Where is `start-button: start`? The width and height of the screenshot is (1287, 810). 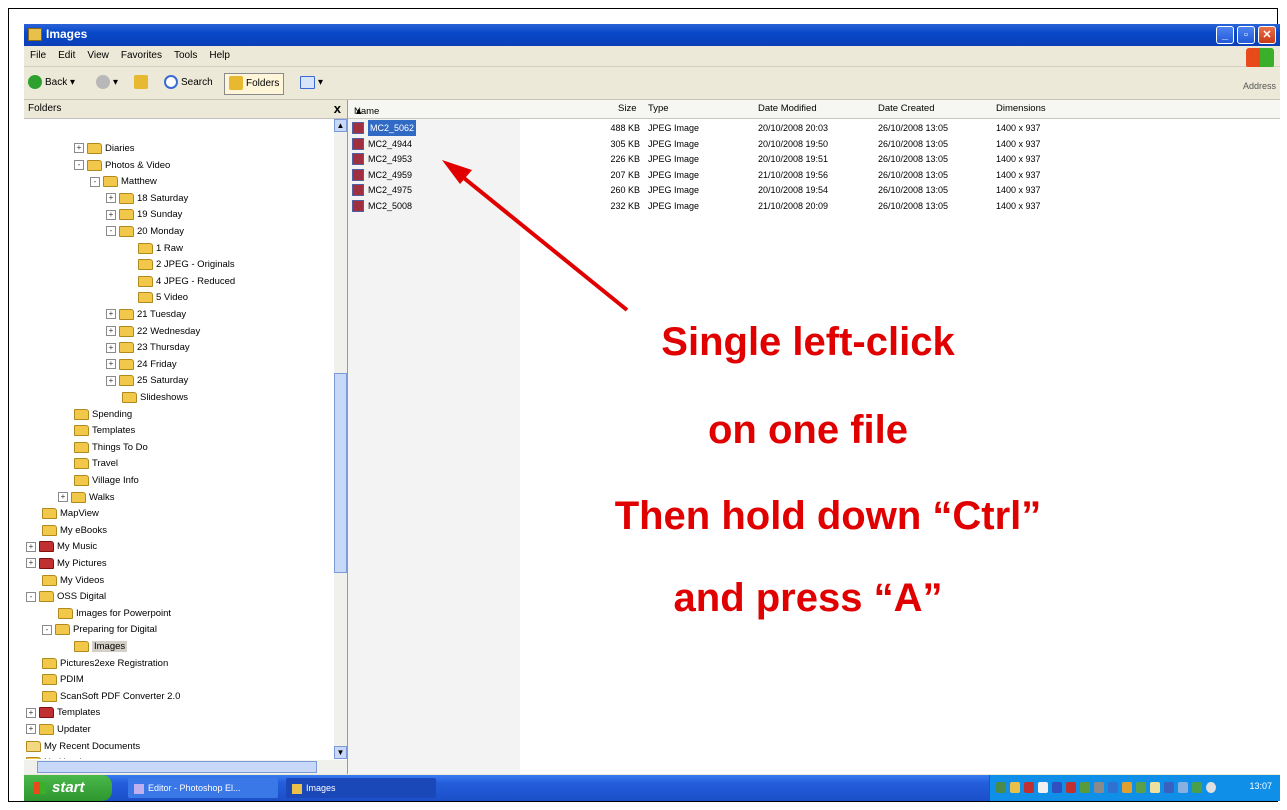 start-button: start is located at coordinates (68, 788).